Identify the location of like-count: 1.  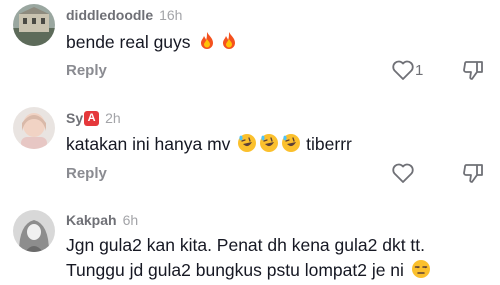
(419, 70).